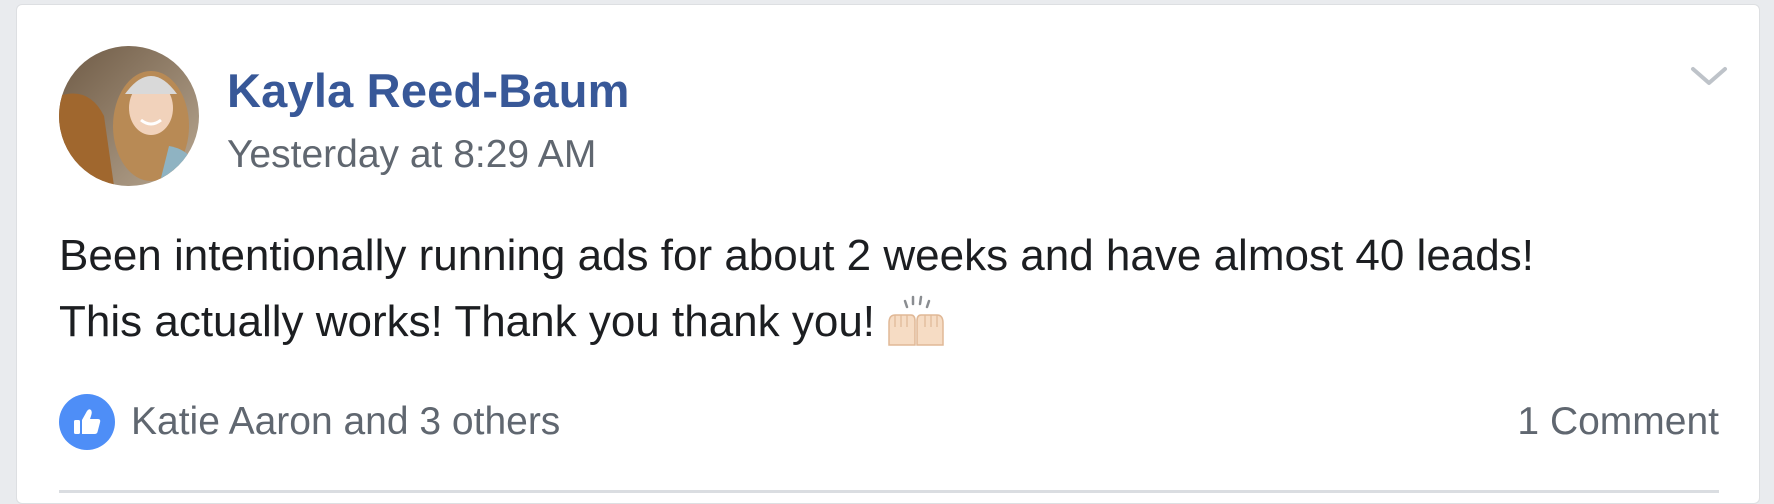 This screenshot has height=504, width=1774. Describe the element at coordinates (129, 116) in the screenshot. I see `author-avatar` at that location.